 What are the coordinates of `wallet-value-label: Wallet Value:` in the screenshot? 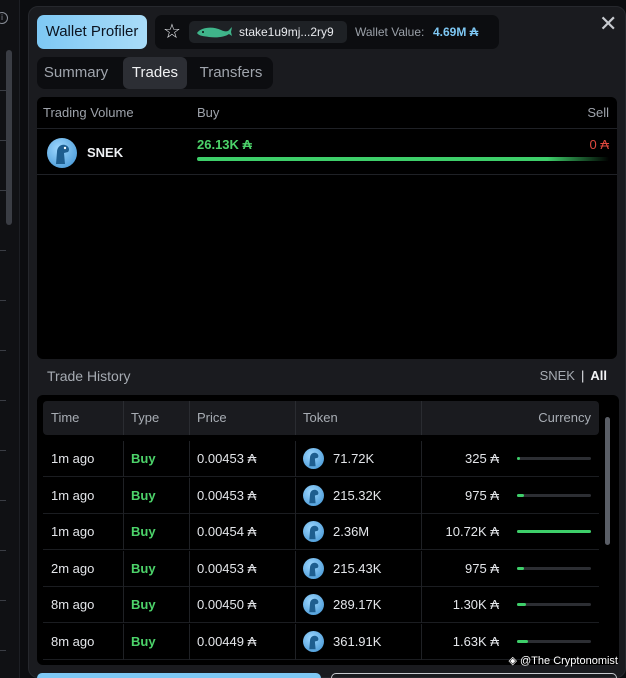 It's located at (390, 32).